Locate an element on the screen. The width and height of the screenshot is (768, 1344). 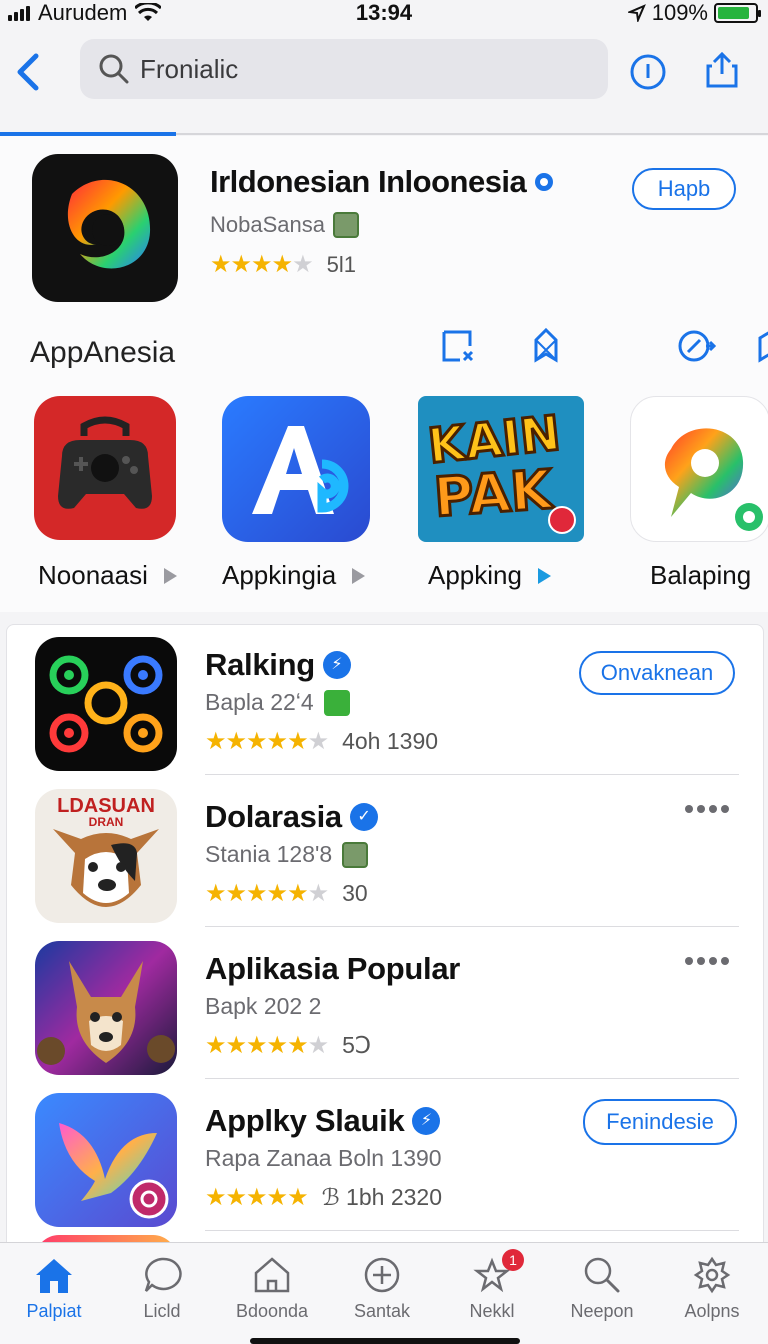
tab-label: Santak is located at coordinates (382, 1311).